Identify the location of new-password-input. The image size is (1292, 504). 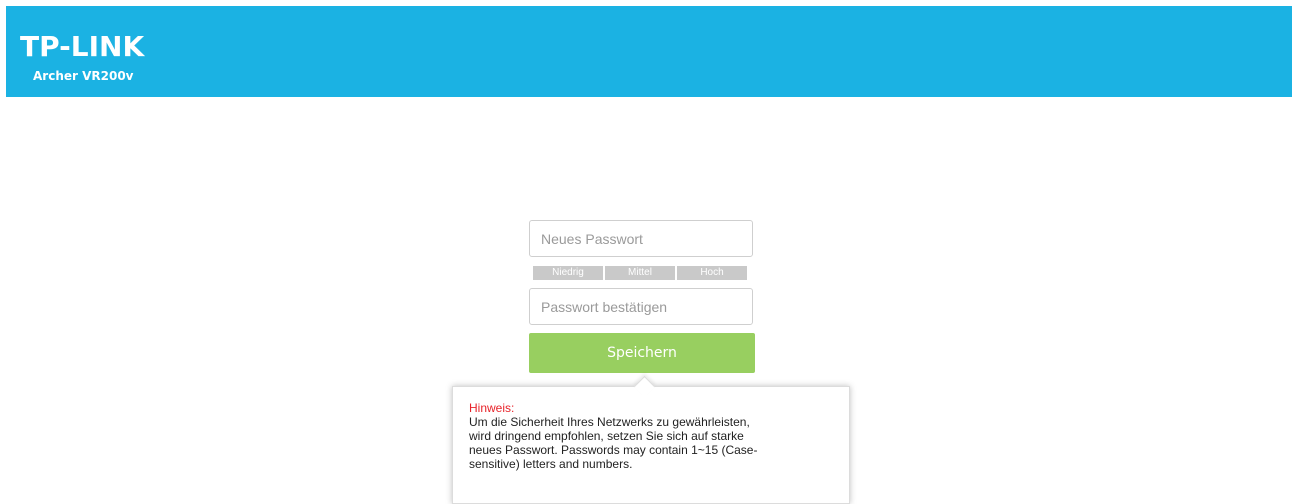
(641, 238).